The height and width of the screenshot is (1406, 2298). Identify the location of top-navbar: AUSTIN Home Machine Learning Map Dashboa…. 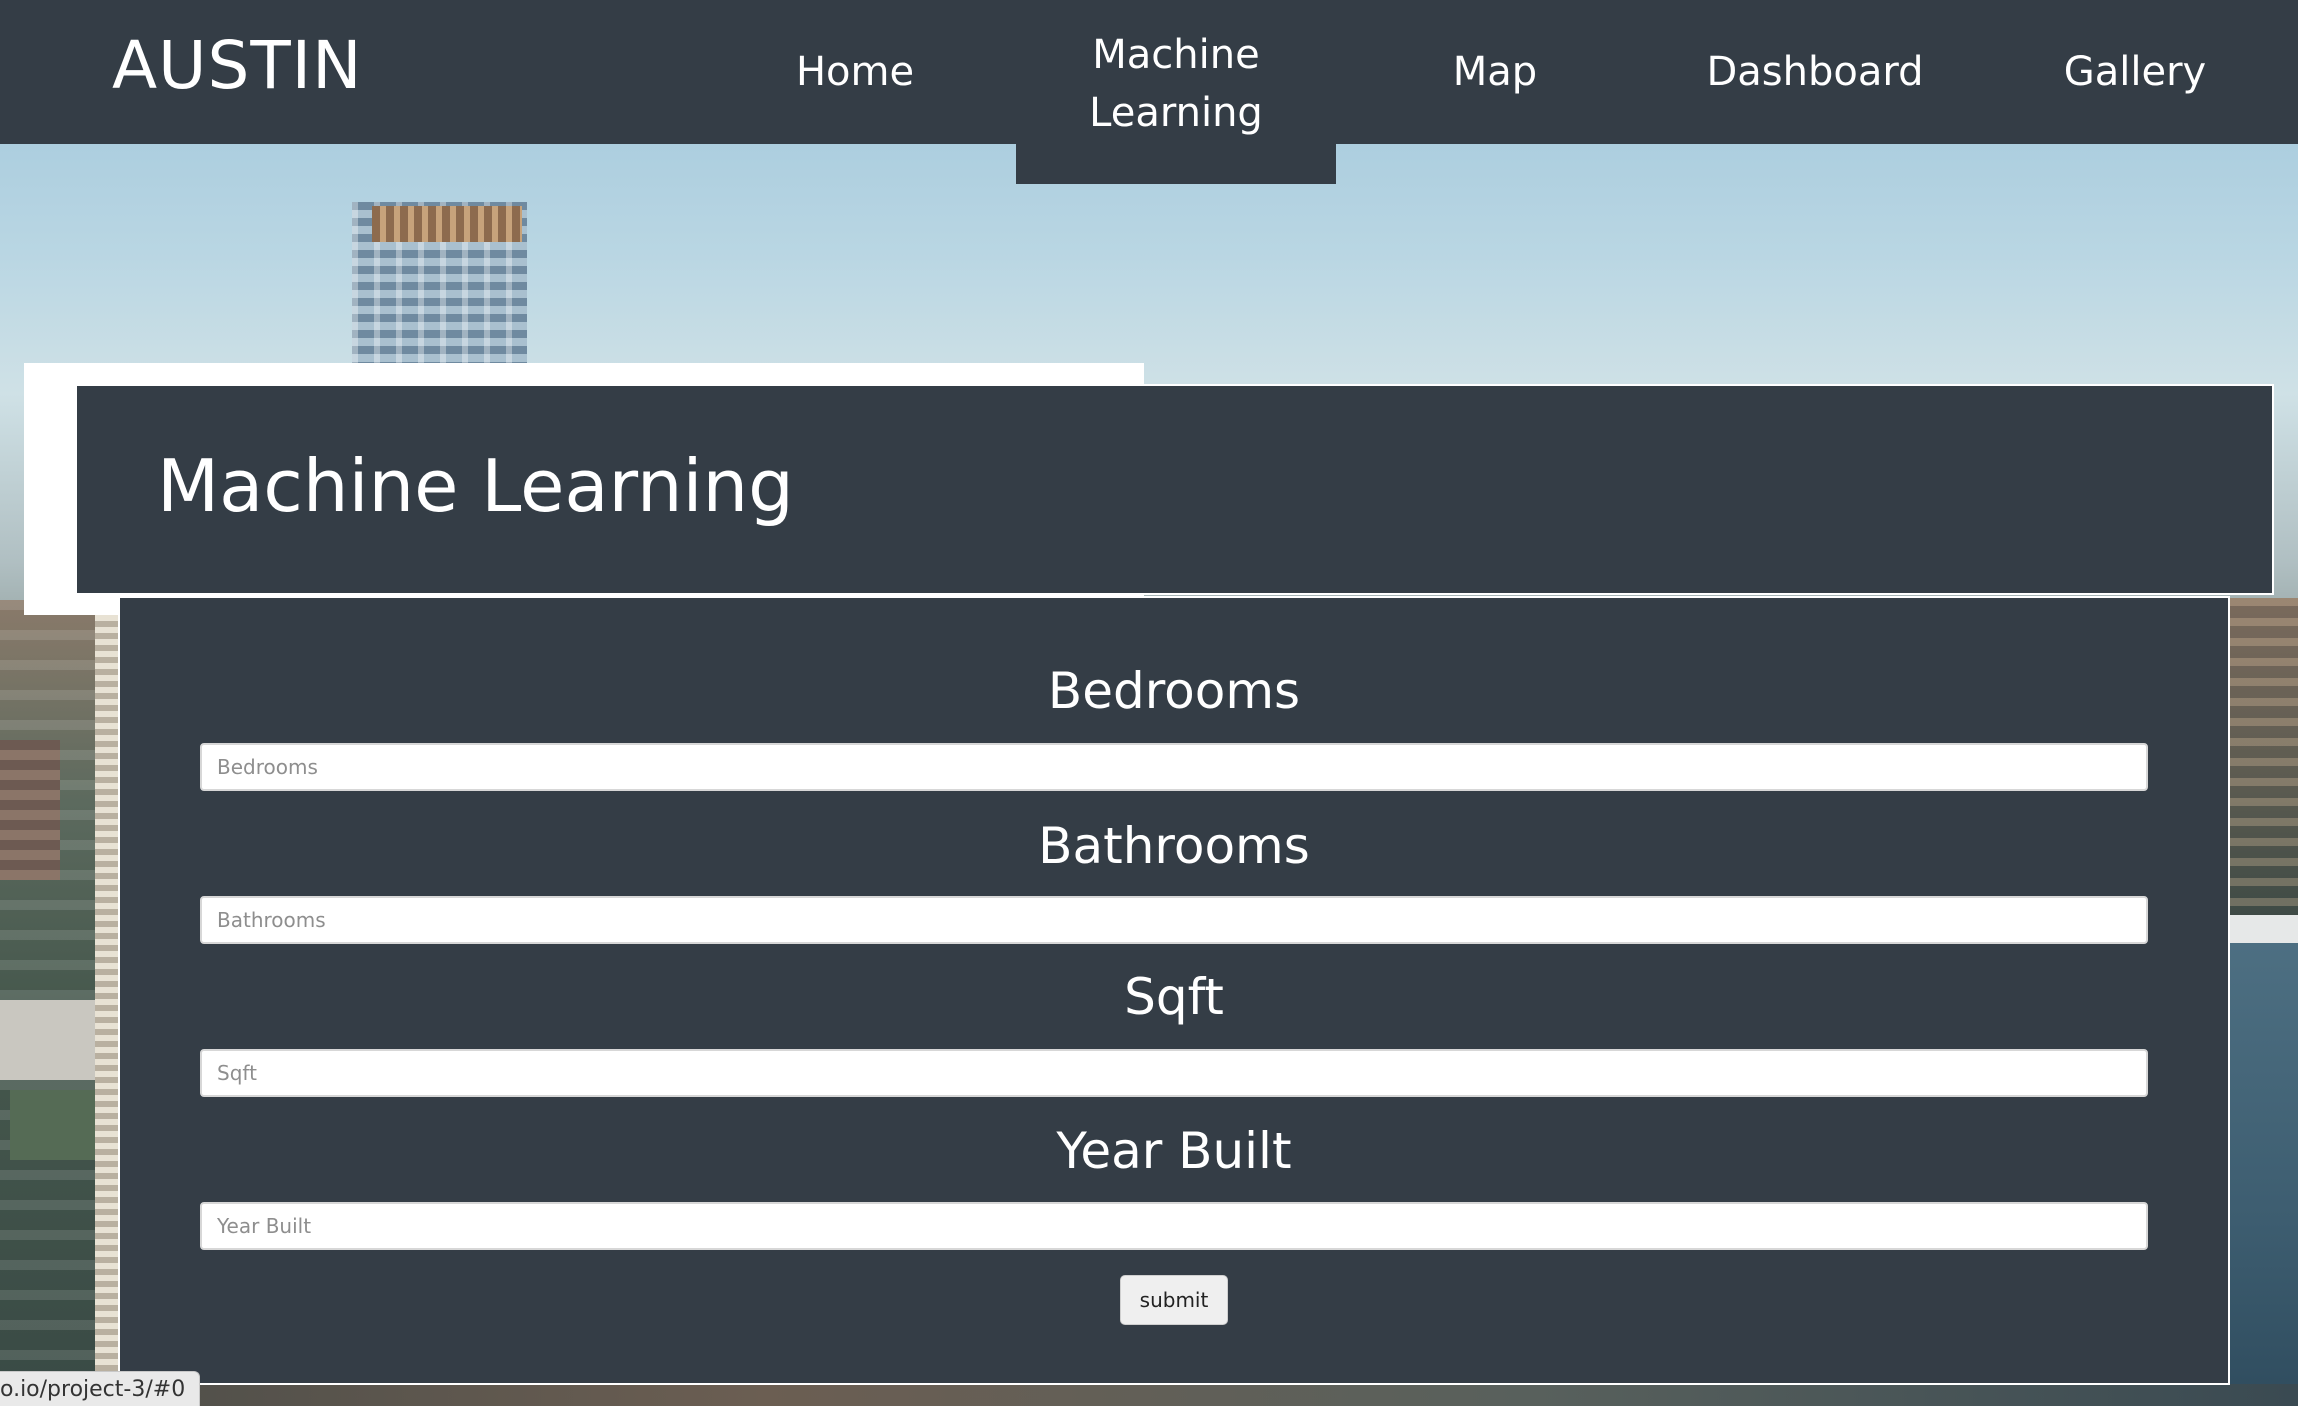
(1149, 92).